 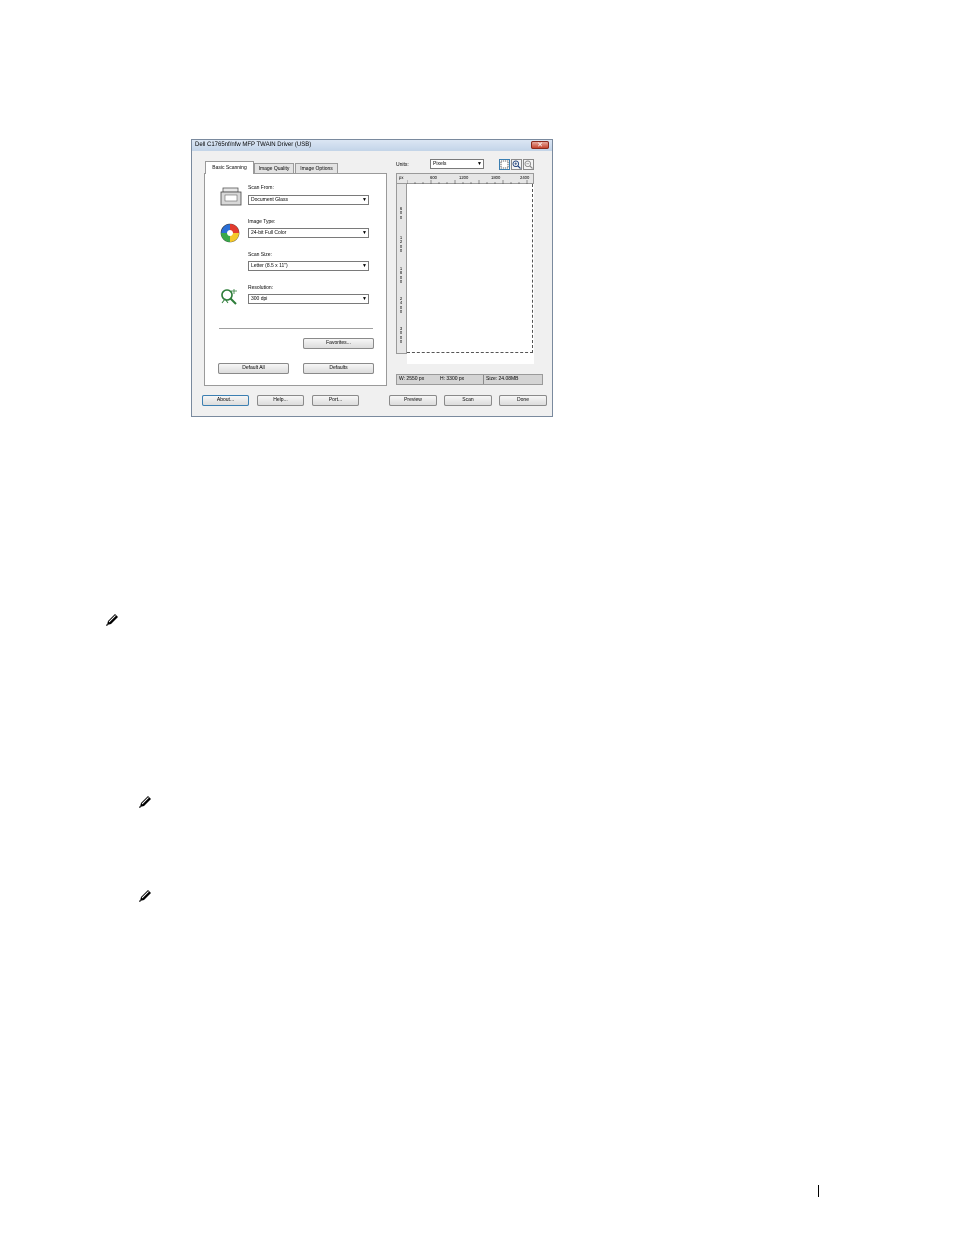 I want to click on ruler-unit-label: px, so click(x=401, y=177).